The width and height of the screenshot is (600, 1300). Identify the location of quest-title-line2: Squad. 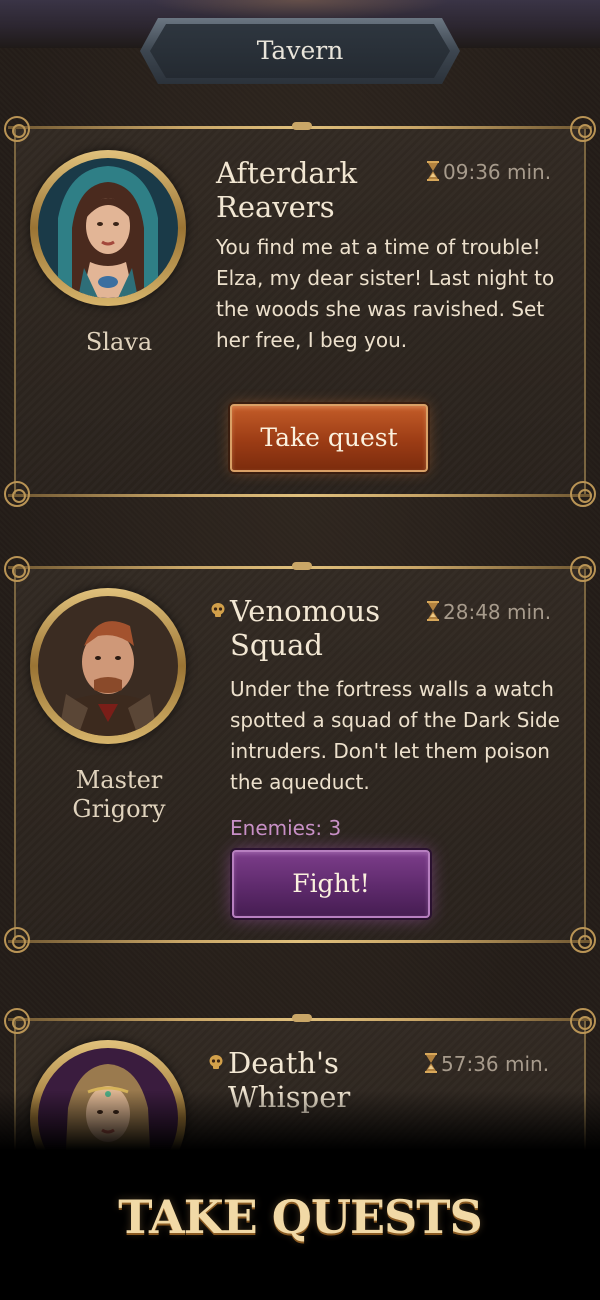
(276, 645).